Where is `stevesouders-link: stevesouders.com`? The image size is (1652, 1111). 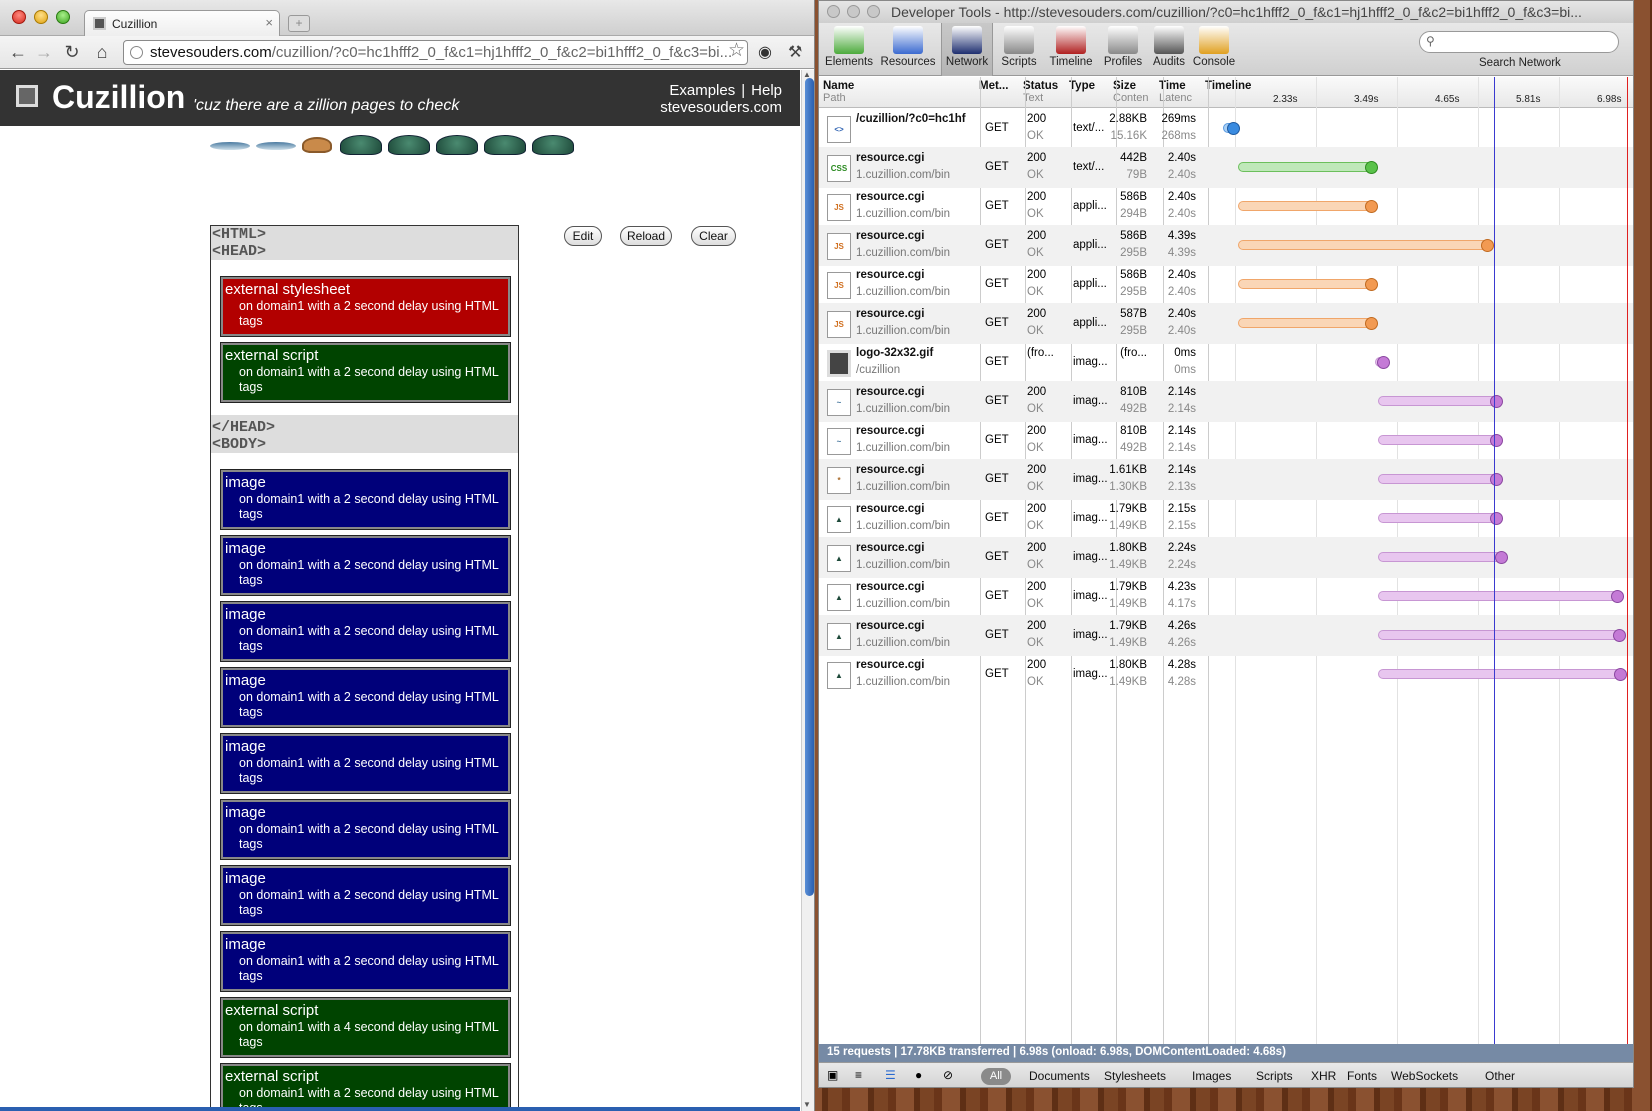
stevesouders-link: stevesouders.com is located at coordinates (721, 107).